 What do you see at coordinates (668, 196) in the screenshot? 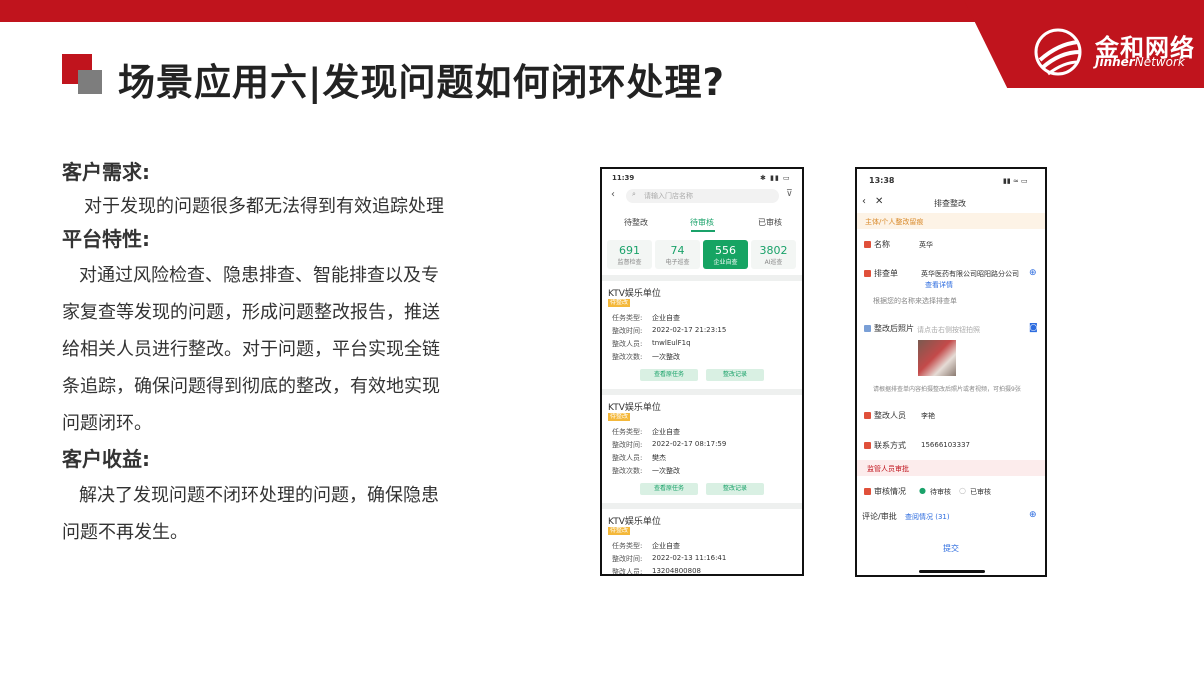
I see `search-placeholder: 请输入门店名称` at bounding box center [668, 196].